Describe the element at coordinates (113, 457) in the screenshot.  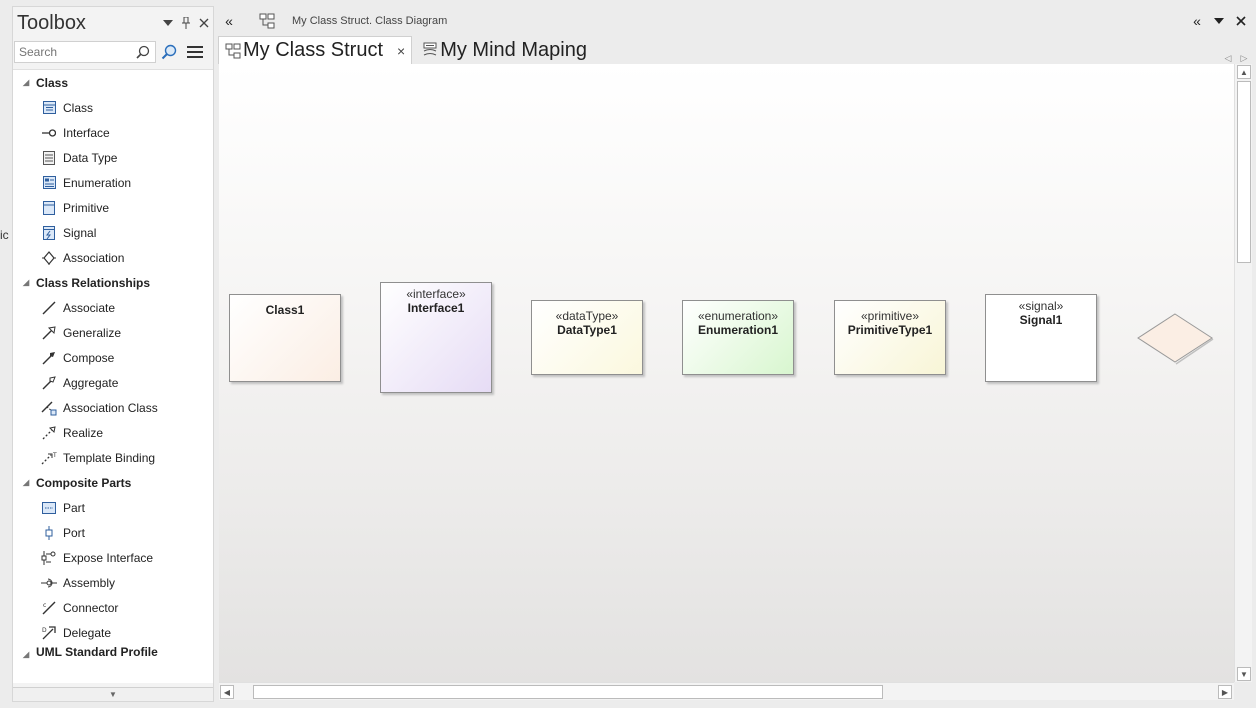
I see `toolbox-item-template-binding: T Template Binding` at that location.